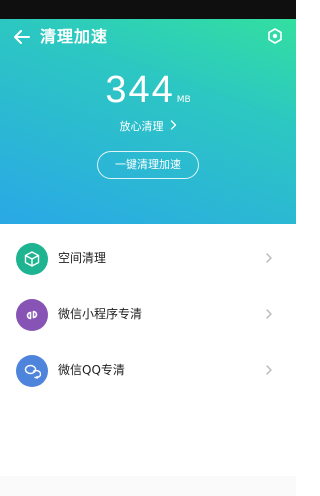  I want to click on chat-icon, so click(32, 371).